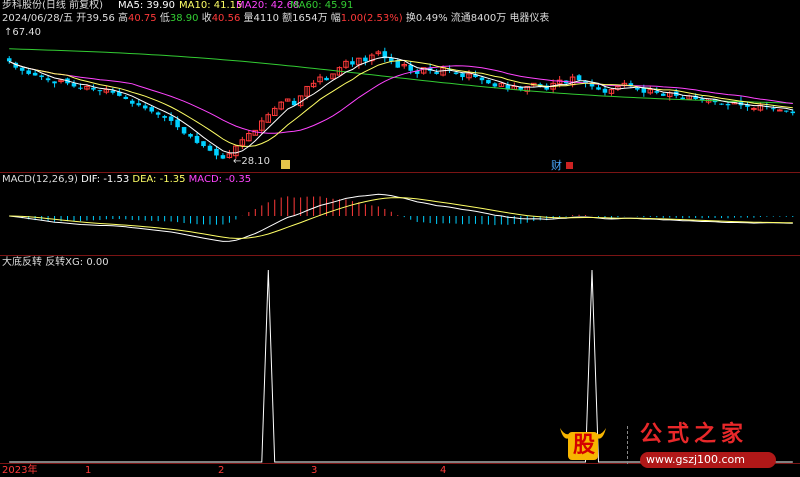 Image resolution: width=800 pixels, height=477 pixels. Describe the element at coordinates (628, 445) in the screenshot. I see `watermark-divider` at that location.